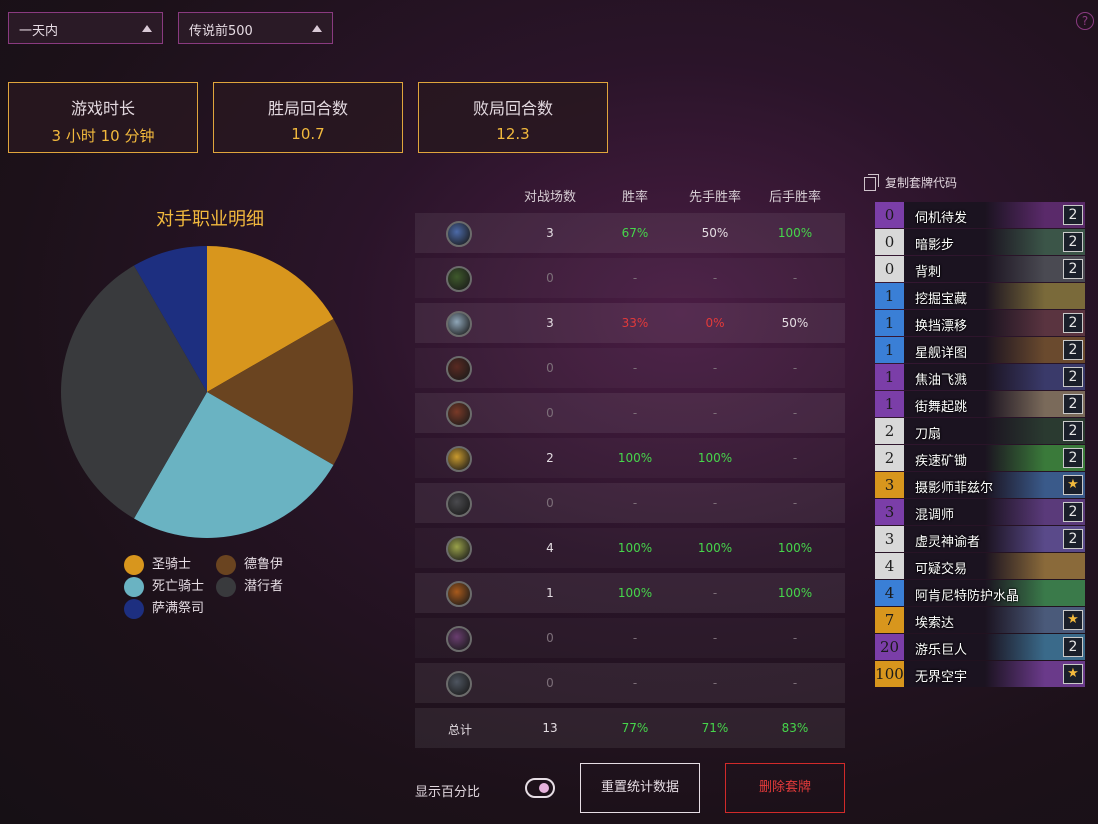 The height and width of the screenshot is (824, 1098). I want to click on deck-card: 7 埃索达 ★, so click(980, 620).